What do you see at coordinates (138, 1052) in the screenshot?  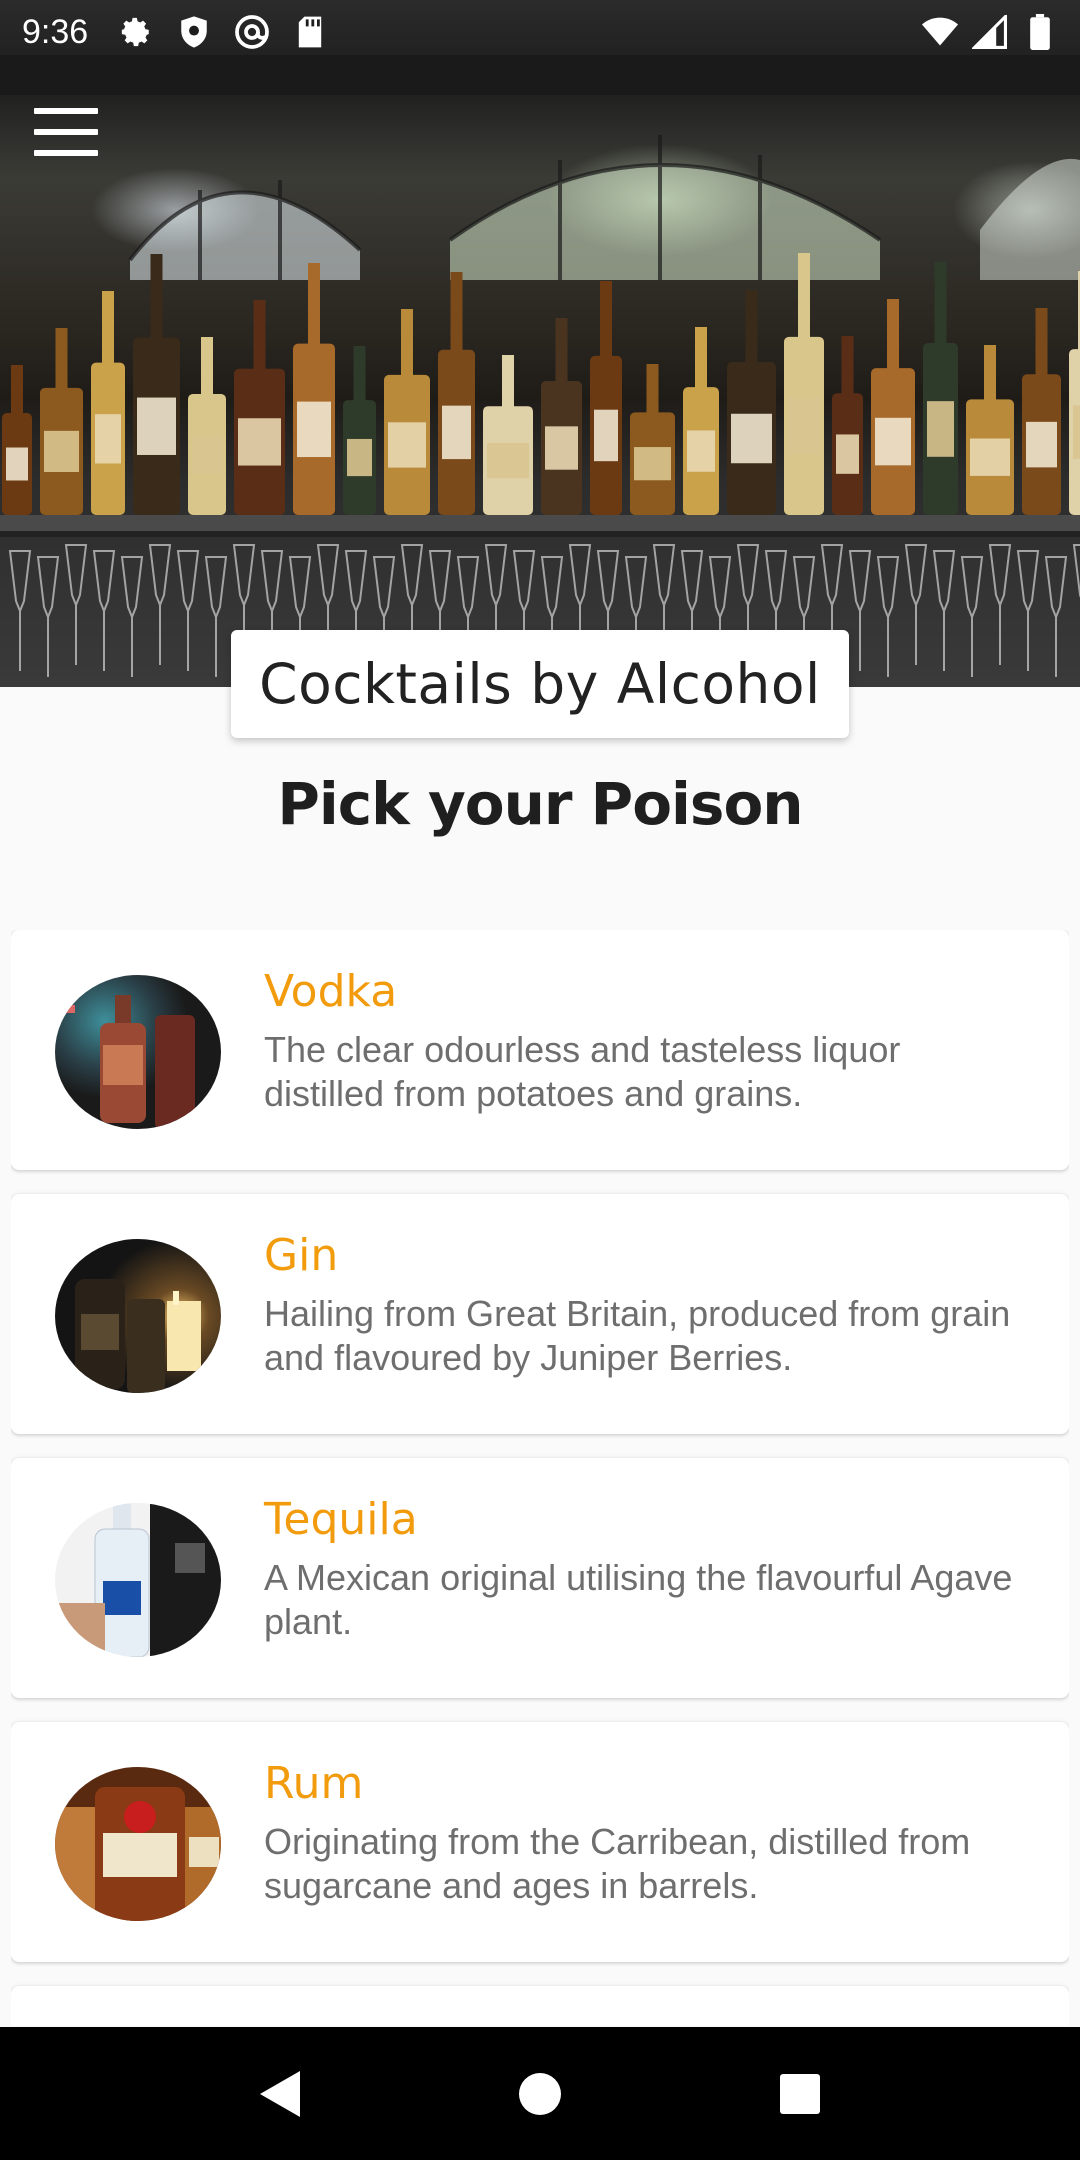 I see `vodka-bottle-photo` at bounding box center [138, 1052].